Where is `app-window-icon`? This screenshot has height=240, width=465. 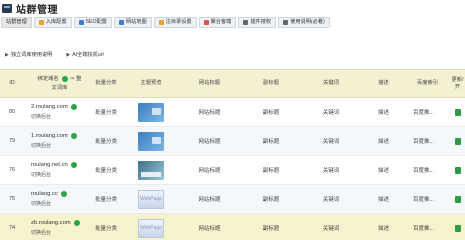 app-window-icon is located at coordinates (7, 8).